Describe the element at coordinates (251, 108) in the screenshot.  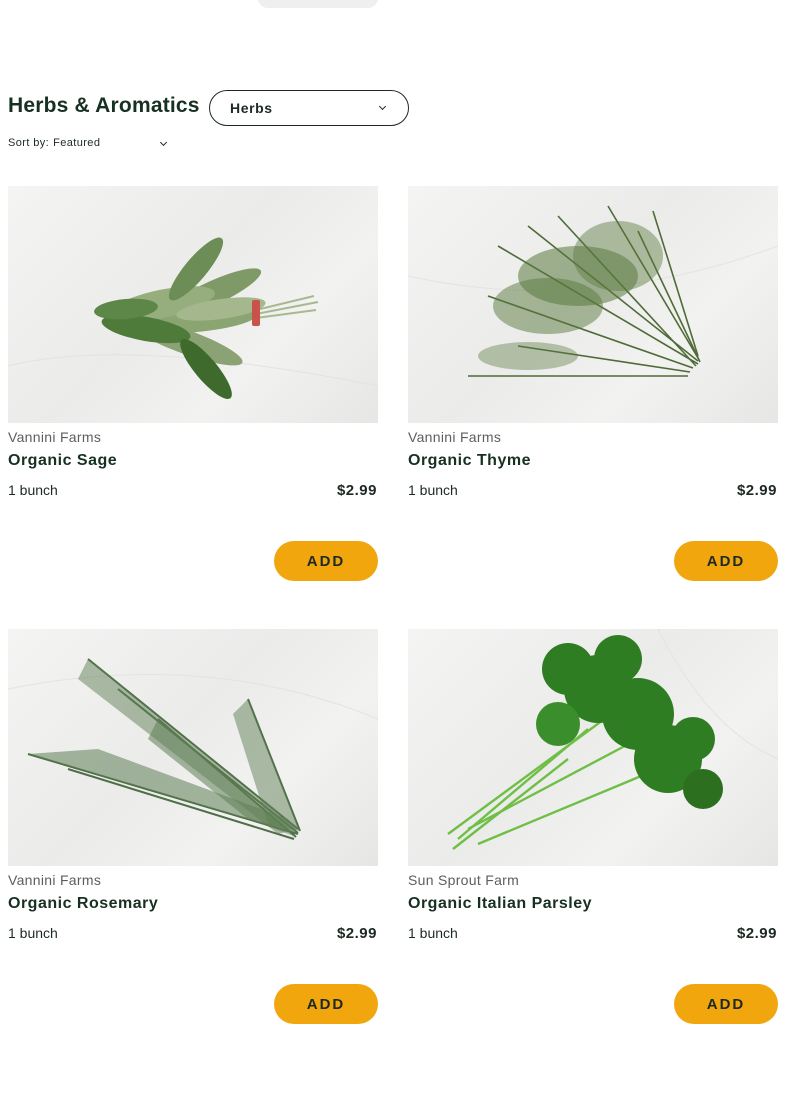
I see `category-dropdown-value: Herbs` at that location.